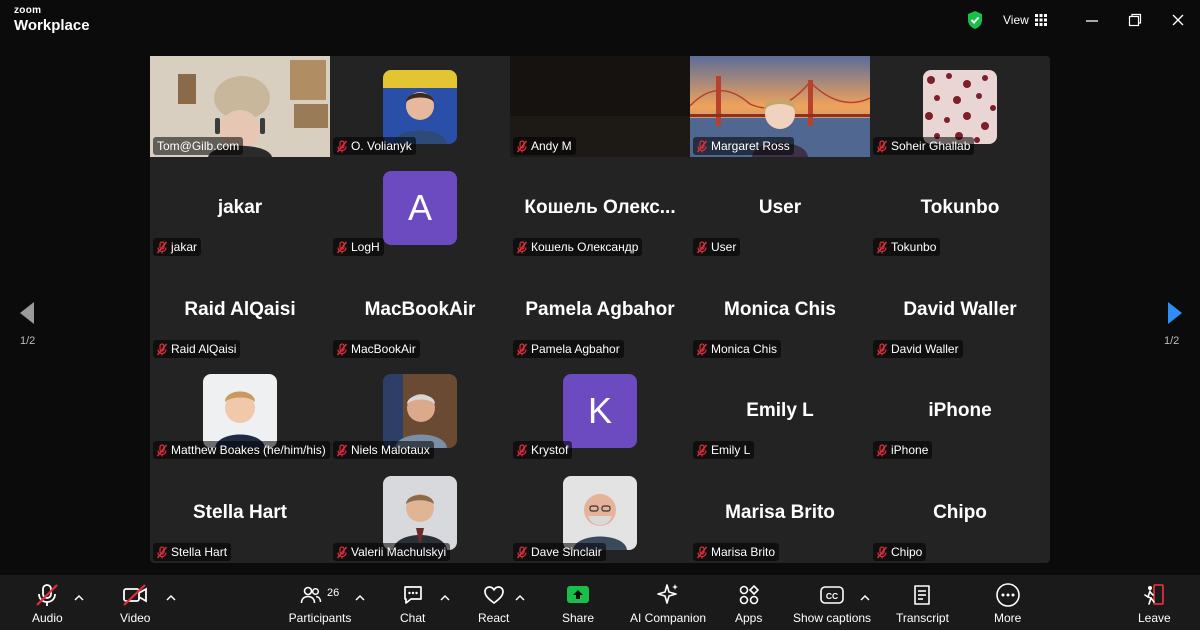 This screenshot has width=1200, height=630. What do you see at coordinates (1178, 20) in the screenshot?
I see `close-icon` at bounding box center [1178, 20].